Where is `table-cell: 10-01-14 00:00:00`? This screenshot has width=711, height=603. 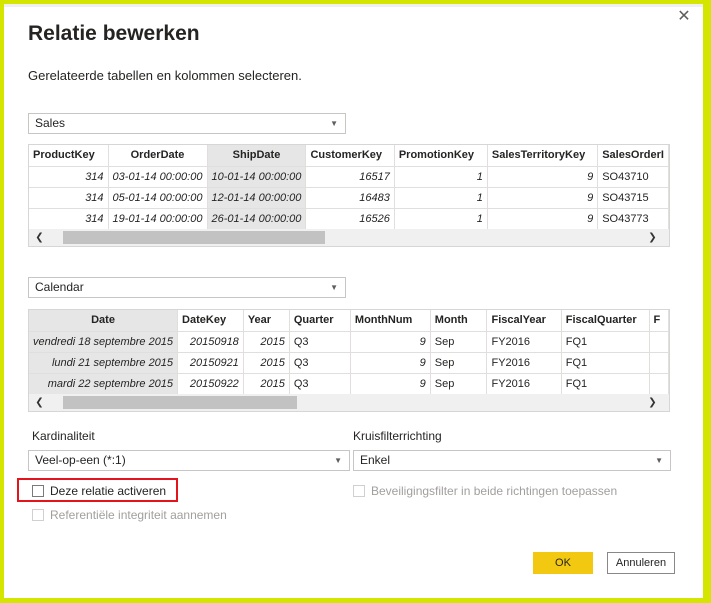 table-cell: 10-01-14 00:00:00 is located at coordinates (257, 177).